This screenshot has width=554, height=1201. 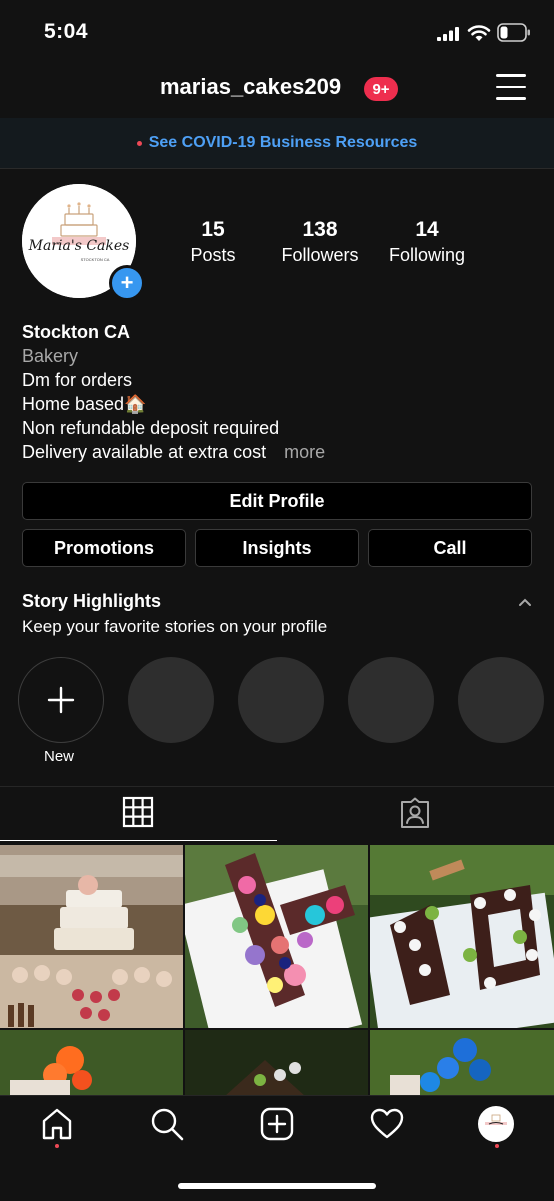 I want to click on bio-category: Bakery, so click(x=173, y=356).